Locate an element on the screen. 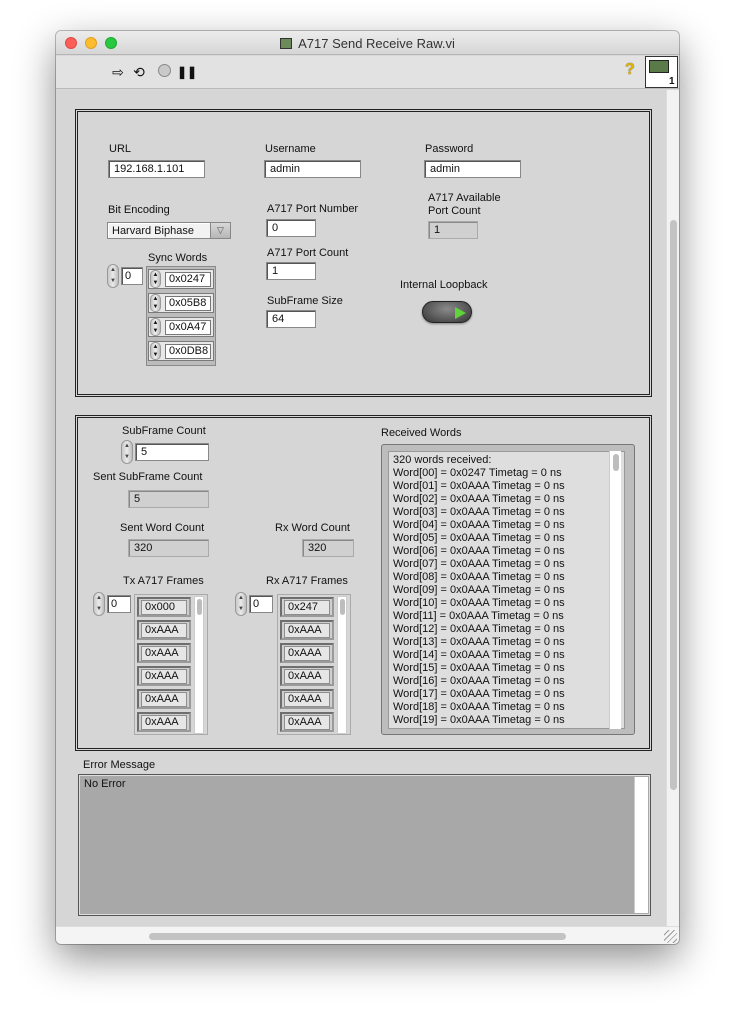 This screenshot has height=1024, width=735. tx-frames-label: Tx A717 Frames is located at coordinates (163, 581).